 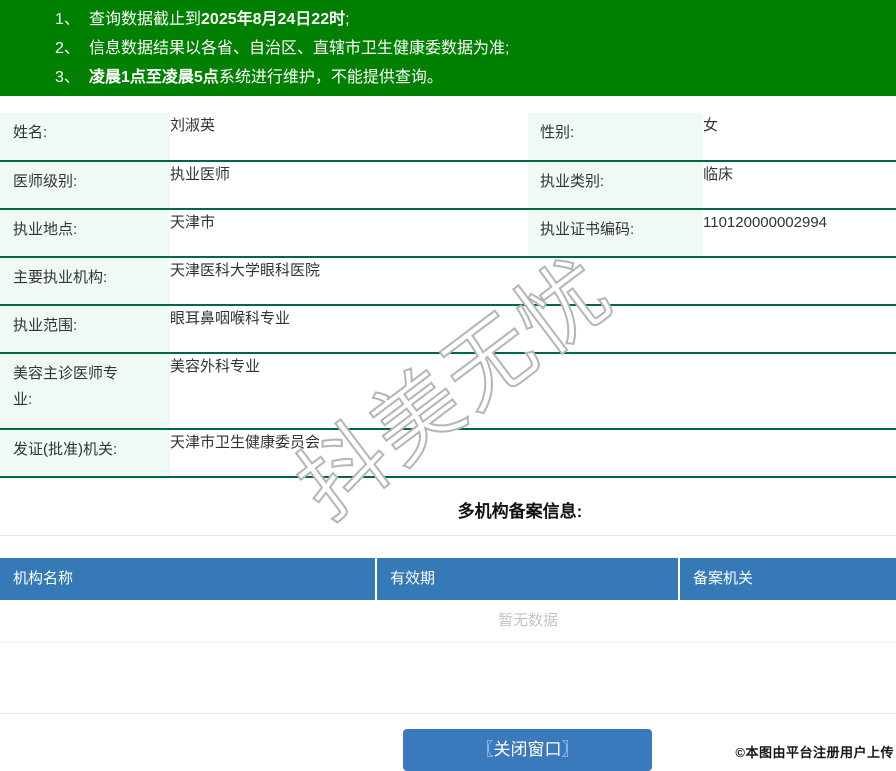 I want to click on field-label-doctor-level-text: 医师级别:, so click(x=45, y=181).